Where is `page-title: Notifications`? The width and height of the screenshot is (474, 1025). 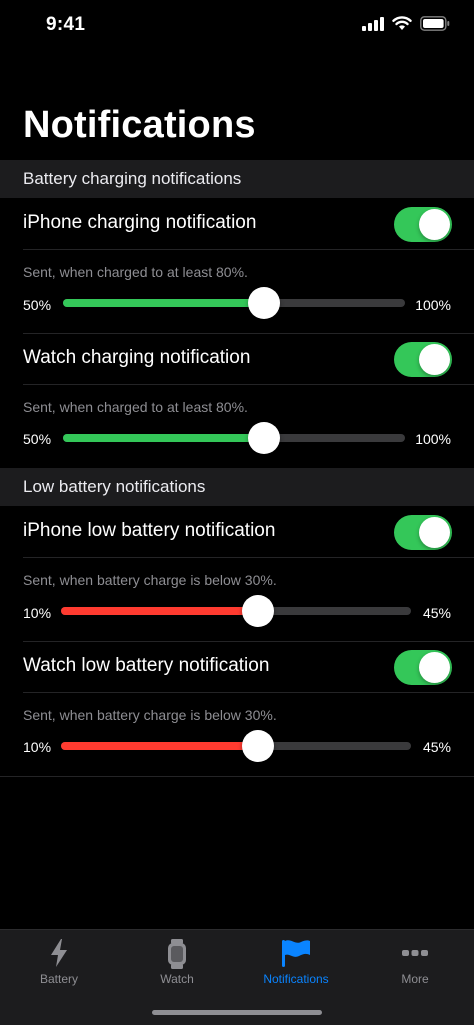 page-title: Notifications is located at coordinates (139, 125).